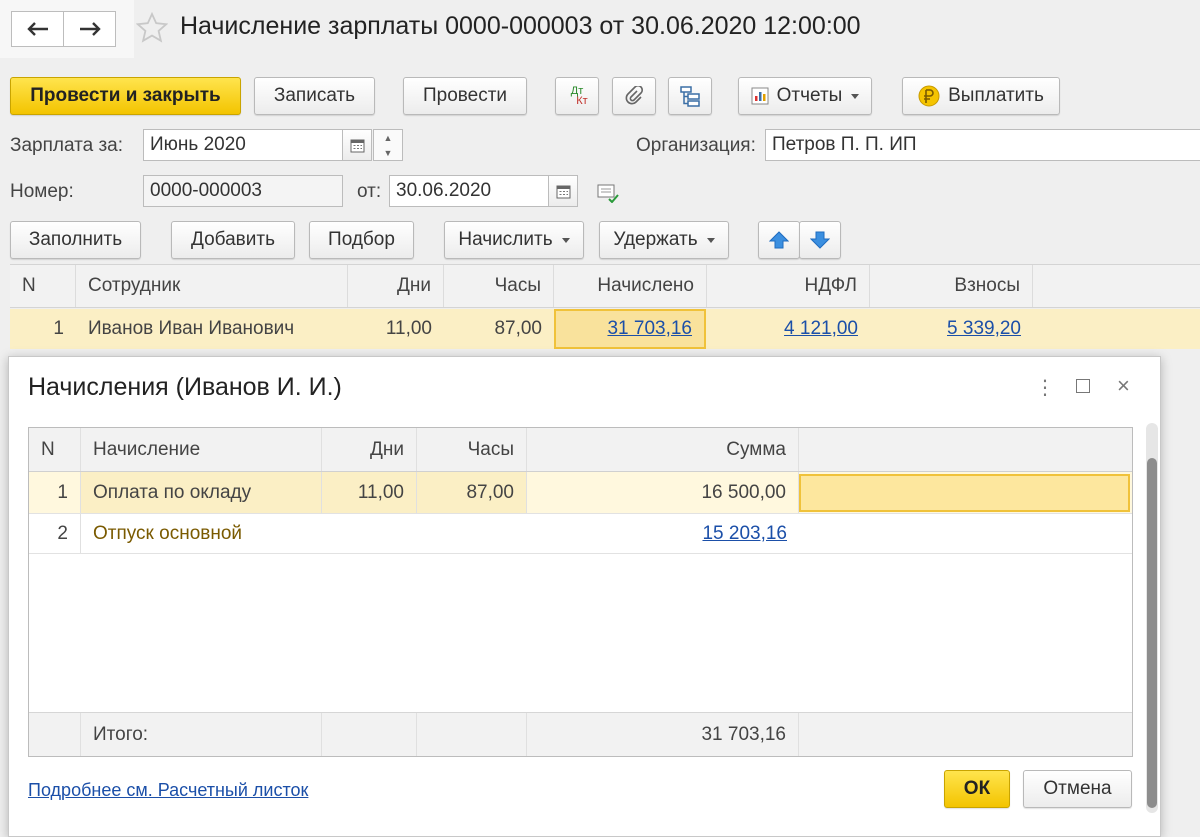  Describe the element at coordinates (977, 789) in the screenshot. I see `ok-button: ОК` at that location.